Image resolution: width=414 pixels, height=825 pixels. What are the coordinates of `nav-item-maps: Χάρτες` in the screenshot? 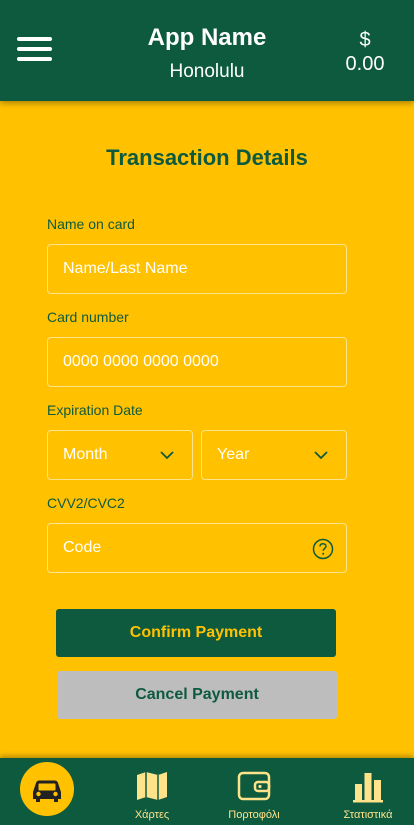 It's located at (152, 795).